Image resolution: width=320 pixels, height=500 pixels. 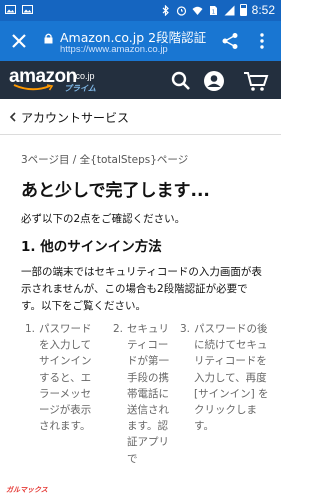 What do you see at coordinates (140, 80) in the screenshot?
I see `amazon-header: amazon .co.jp プライム` at bounding box center [140, 80].